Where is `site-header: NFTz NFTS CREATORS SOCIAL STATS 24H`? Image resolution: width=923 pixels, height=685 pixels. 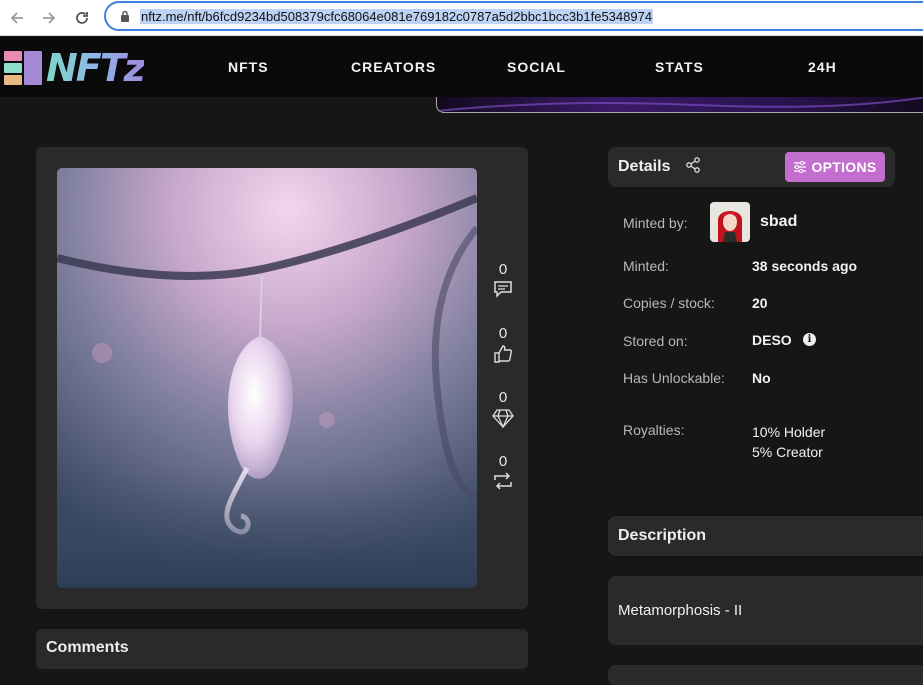 site-header: NFTz NFTS CREATORS SOCIAL STATS 24H is located at coordinates (461, 67).